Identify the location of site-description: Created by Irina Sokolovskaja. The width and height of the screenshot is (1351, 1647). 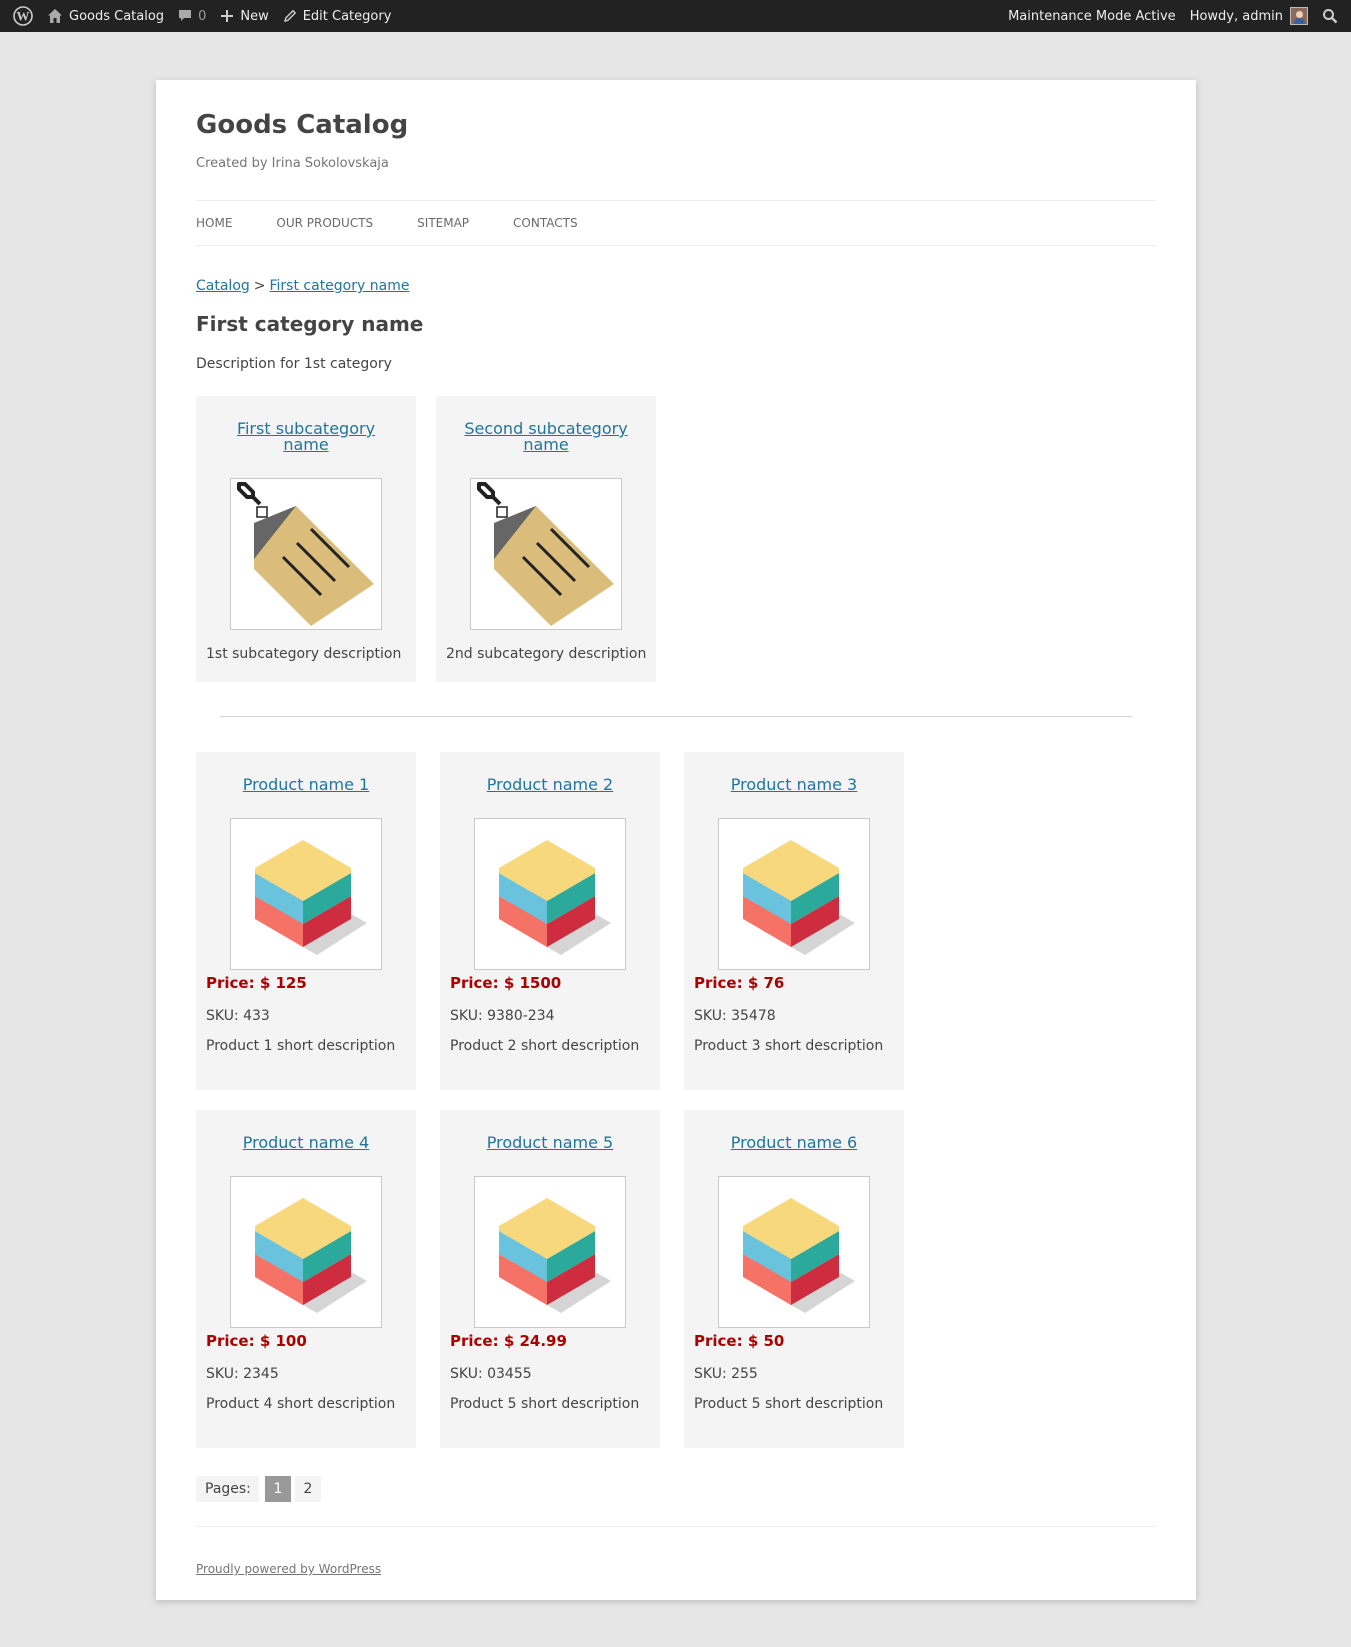
(292, 163).